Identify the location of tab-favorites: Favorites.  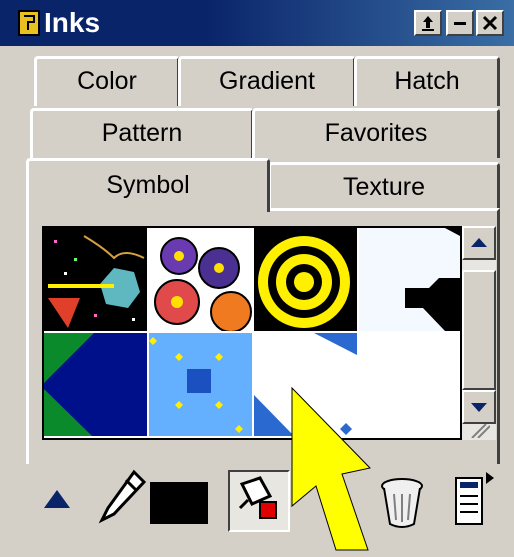
(376, 133).